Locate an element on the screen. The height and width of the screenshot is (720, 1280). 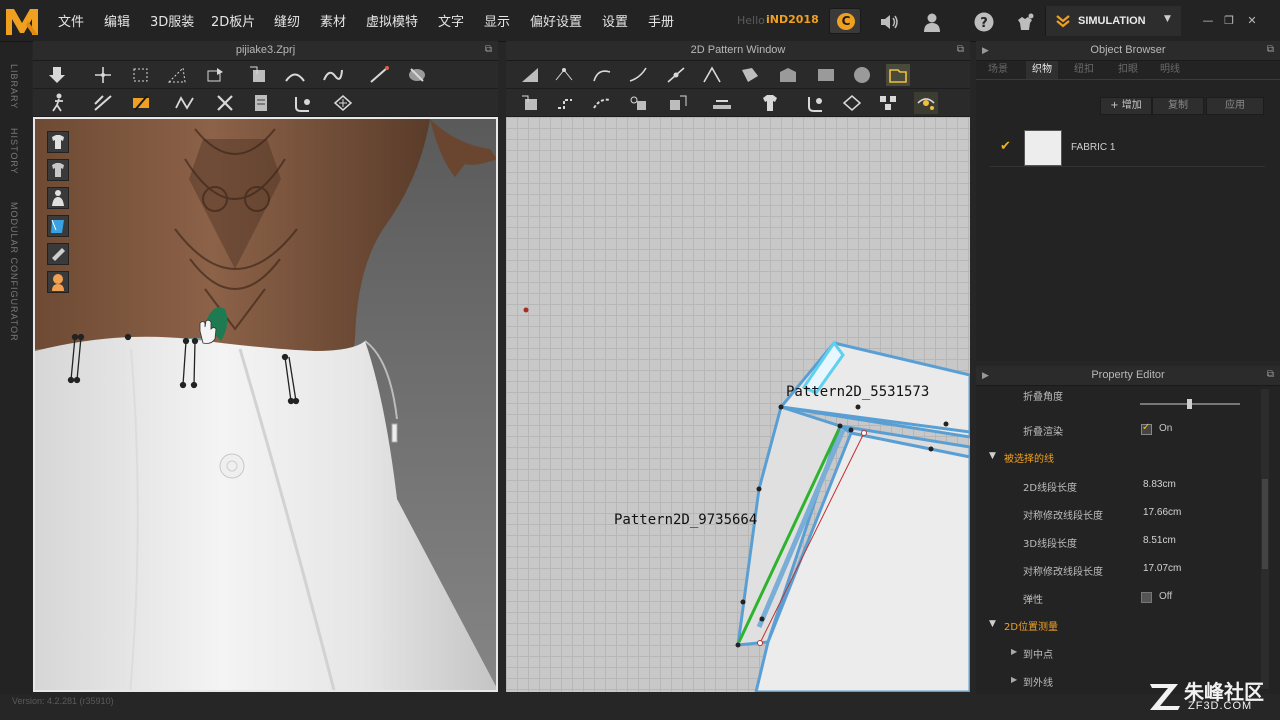
garment-view-icon is located at coordinates (58, 142).